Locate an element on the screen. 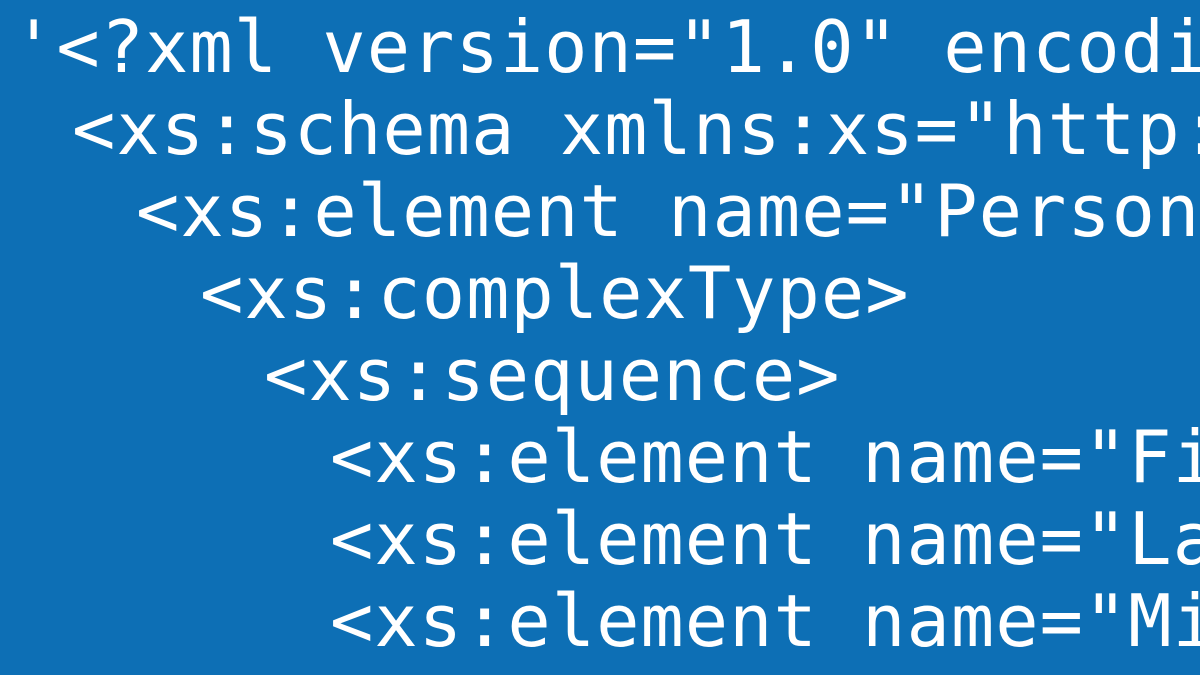 This screenshot has height=675, width=1200. code-line-first-element: <xs:element name="Fi is located at coordinates (765, 457).